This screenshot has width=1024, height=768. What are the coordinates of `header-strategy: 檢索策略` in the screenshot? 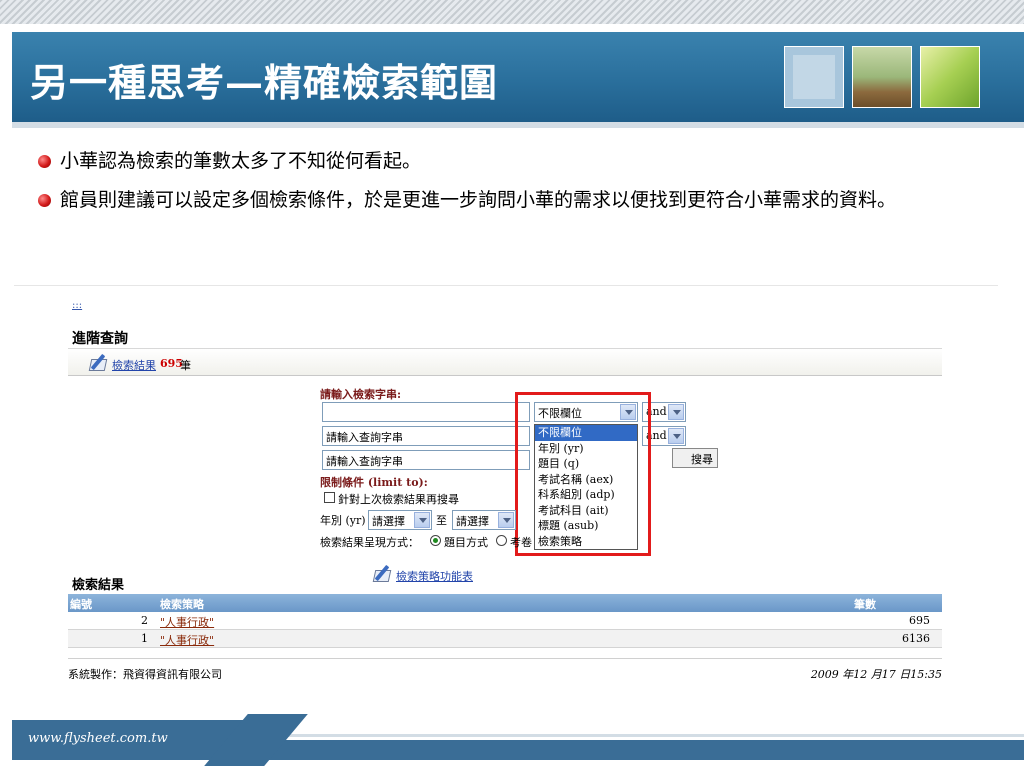 It's located at (182, 604).